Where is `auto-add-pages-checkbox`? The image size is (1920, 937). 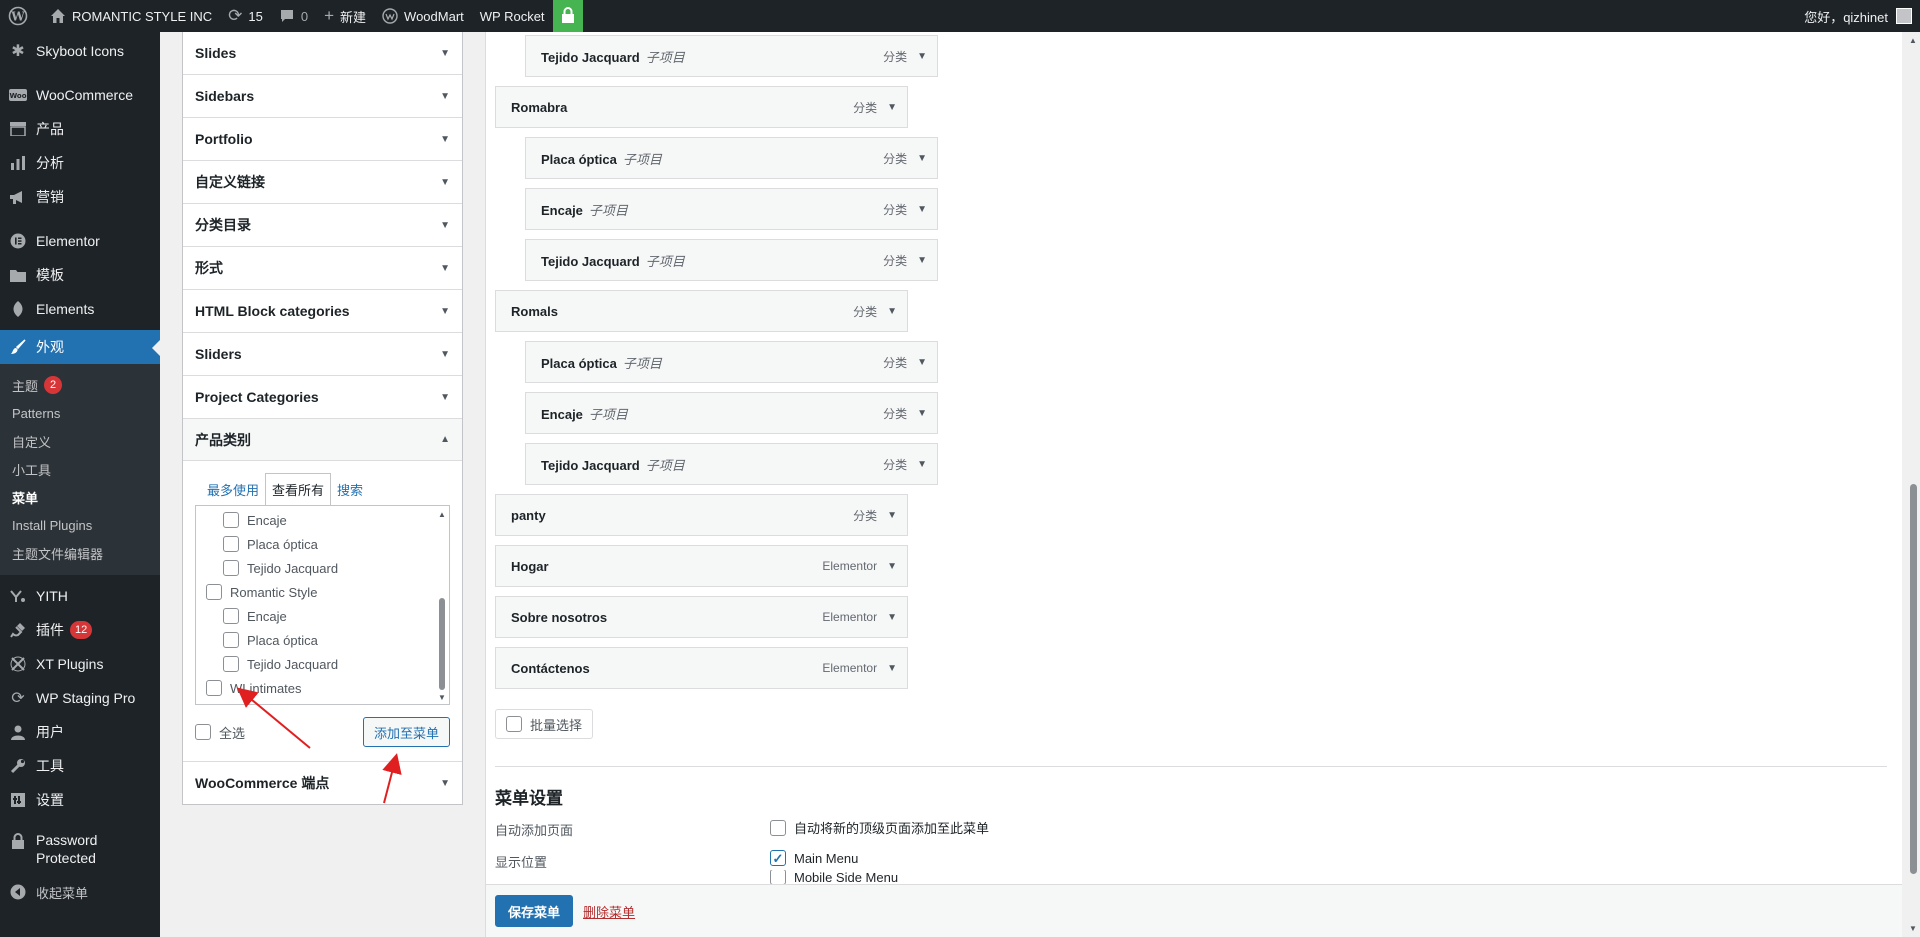
auto-add-pages-checkbox is located at coordinates (778, 827).